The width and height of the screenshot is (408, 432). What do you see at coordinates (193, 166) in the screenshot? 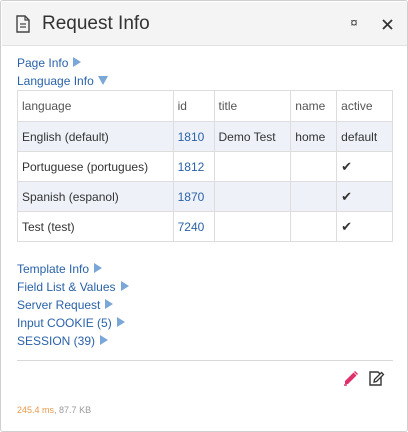
I see `cell-id-link: 1812` at bounding box center [193, 166].